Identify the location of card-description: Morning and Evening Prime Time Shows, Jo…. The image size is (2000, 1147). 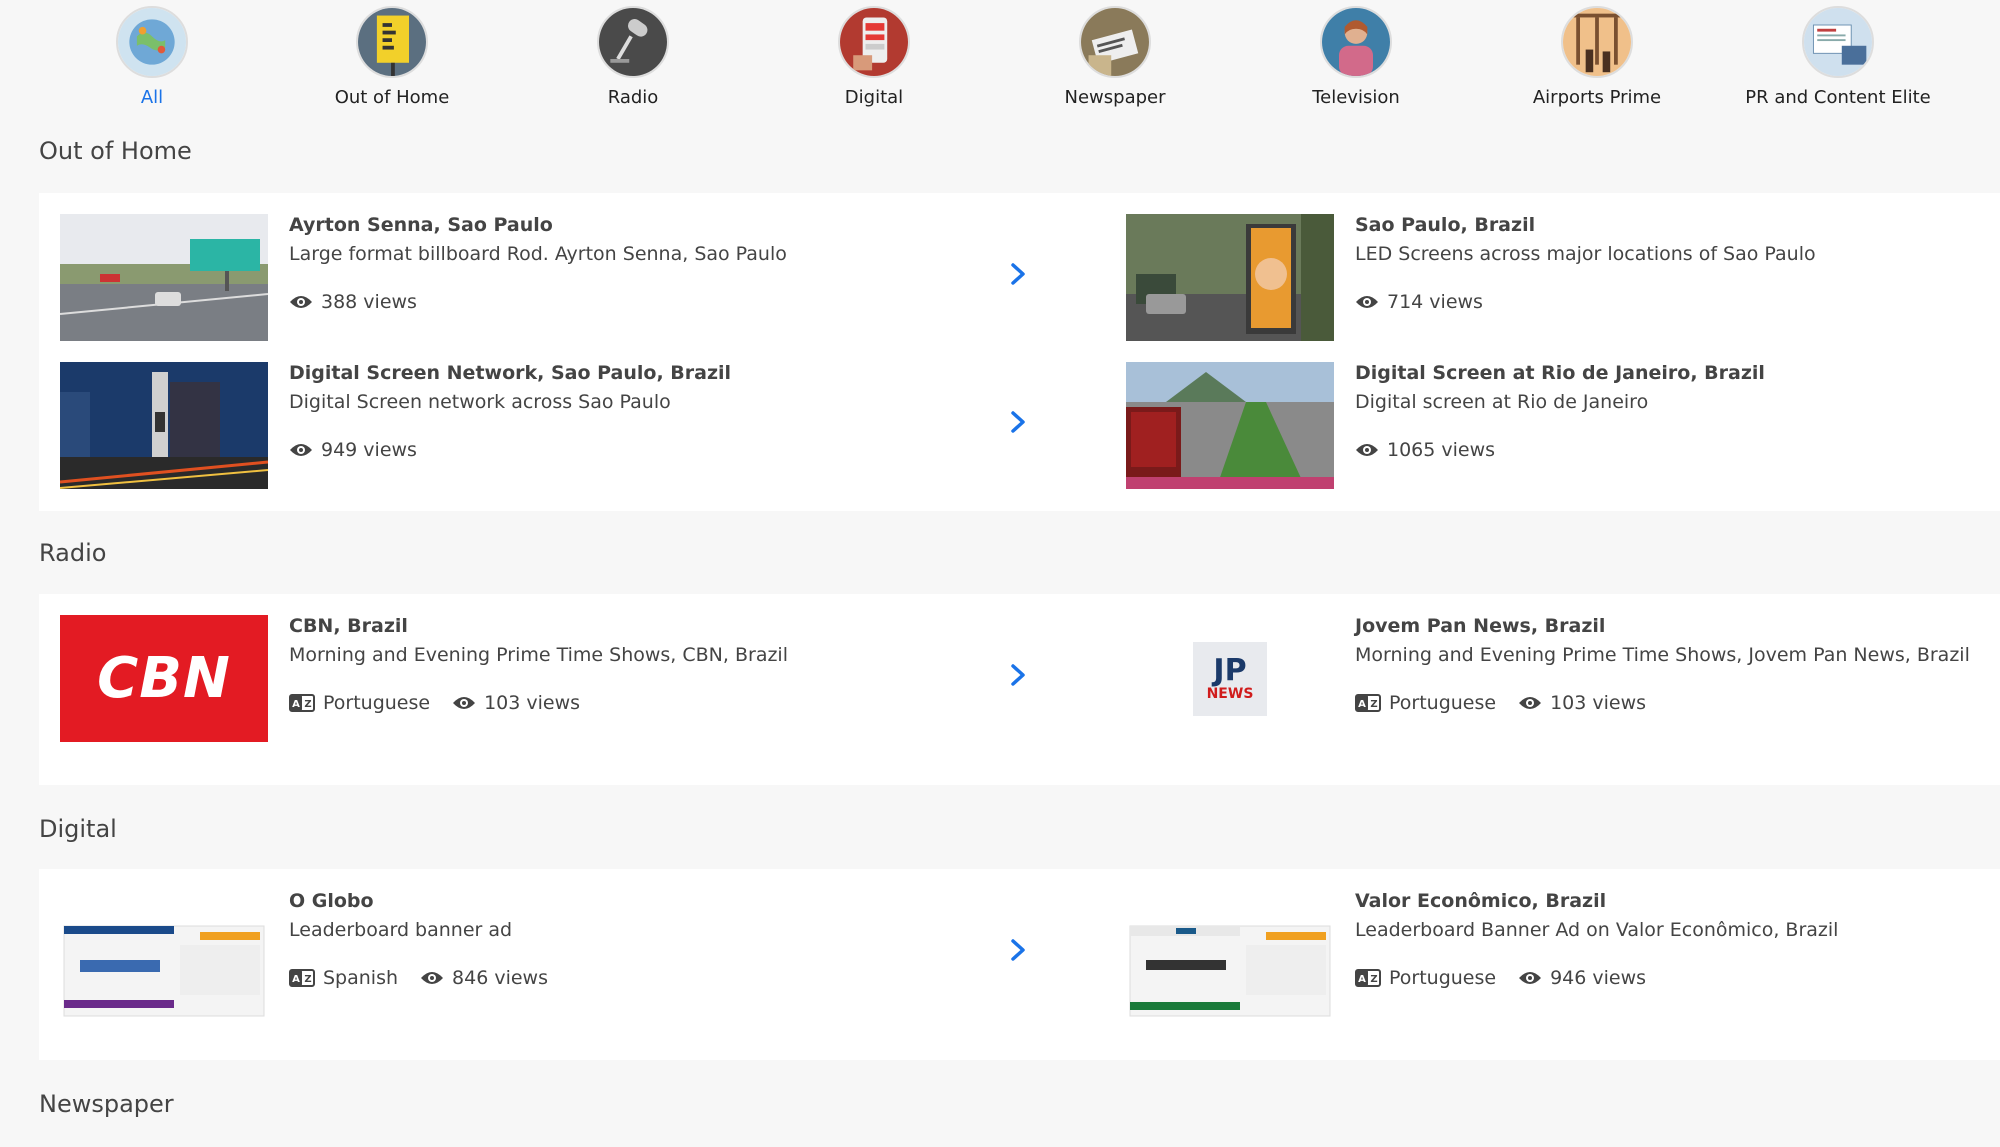
(1662, 655).